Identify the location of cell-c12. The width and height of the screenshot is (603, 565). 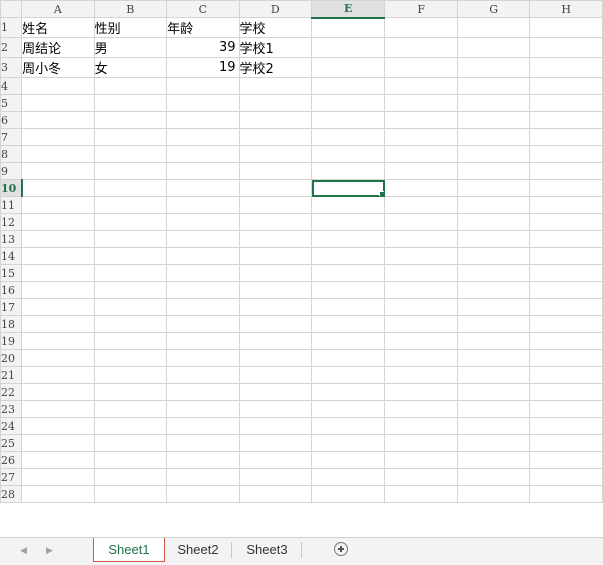
(203, 222).